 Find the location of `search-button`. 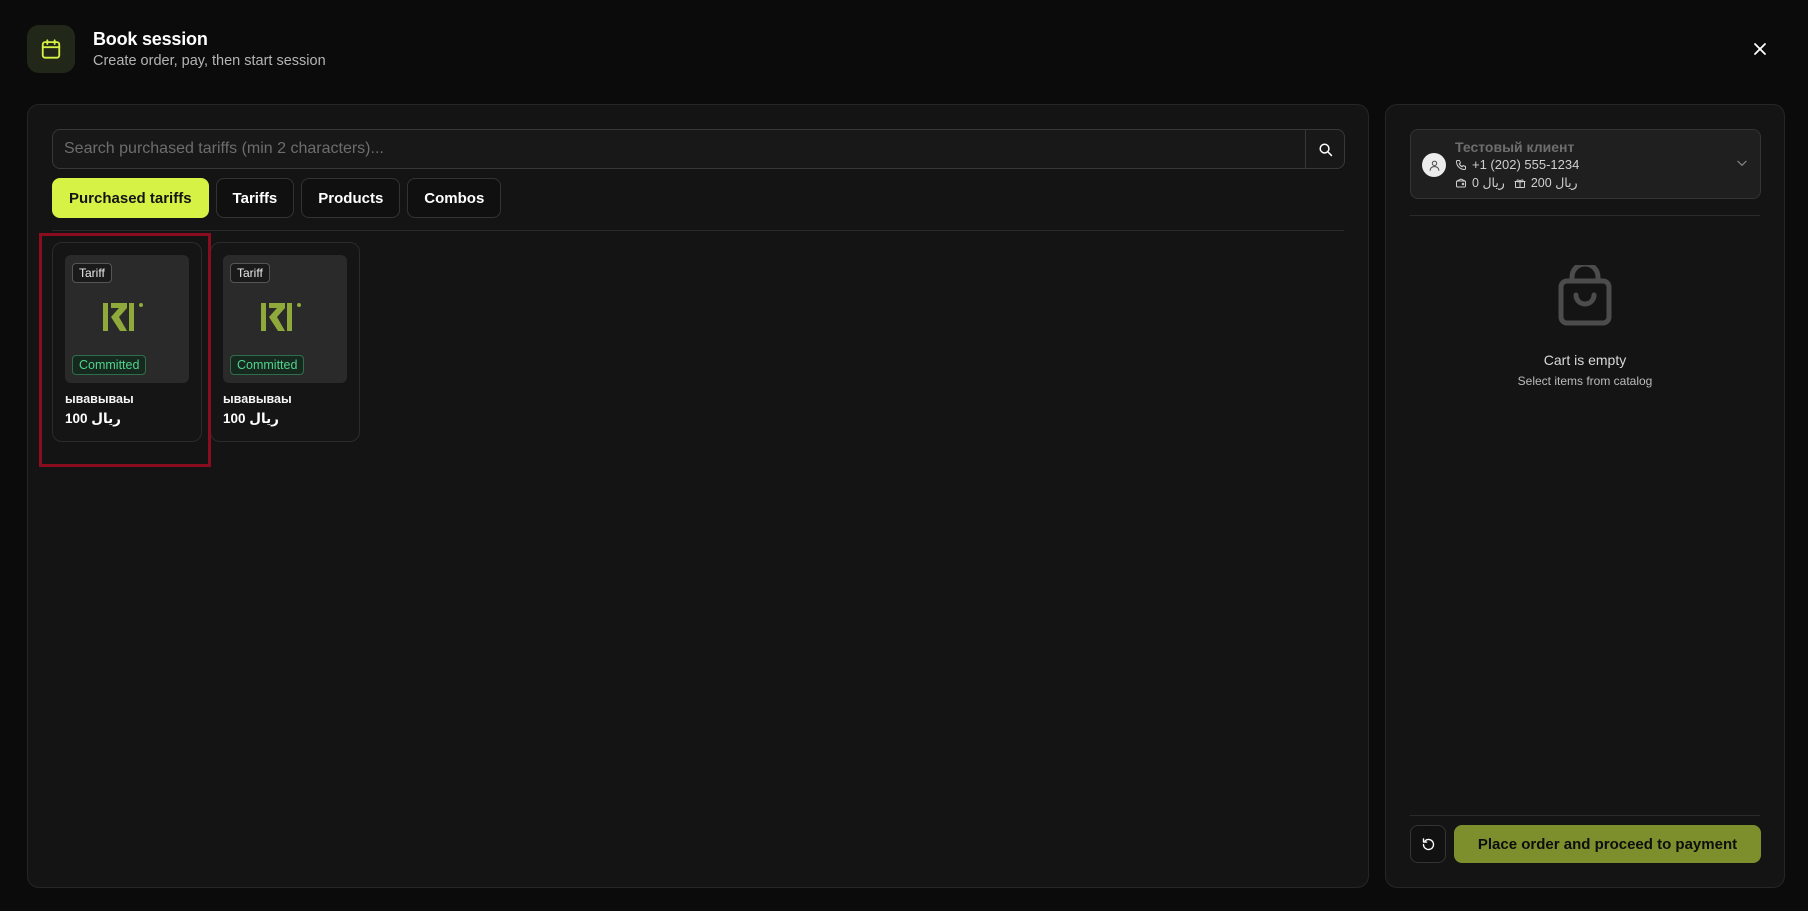

search-button is located at coordinates (1324, 149).